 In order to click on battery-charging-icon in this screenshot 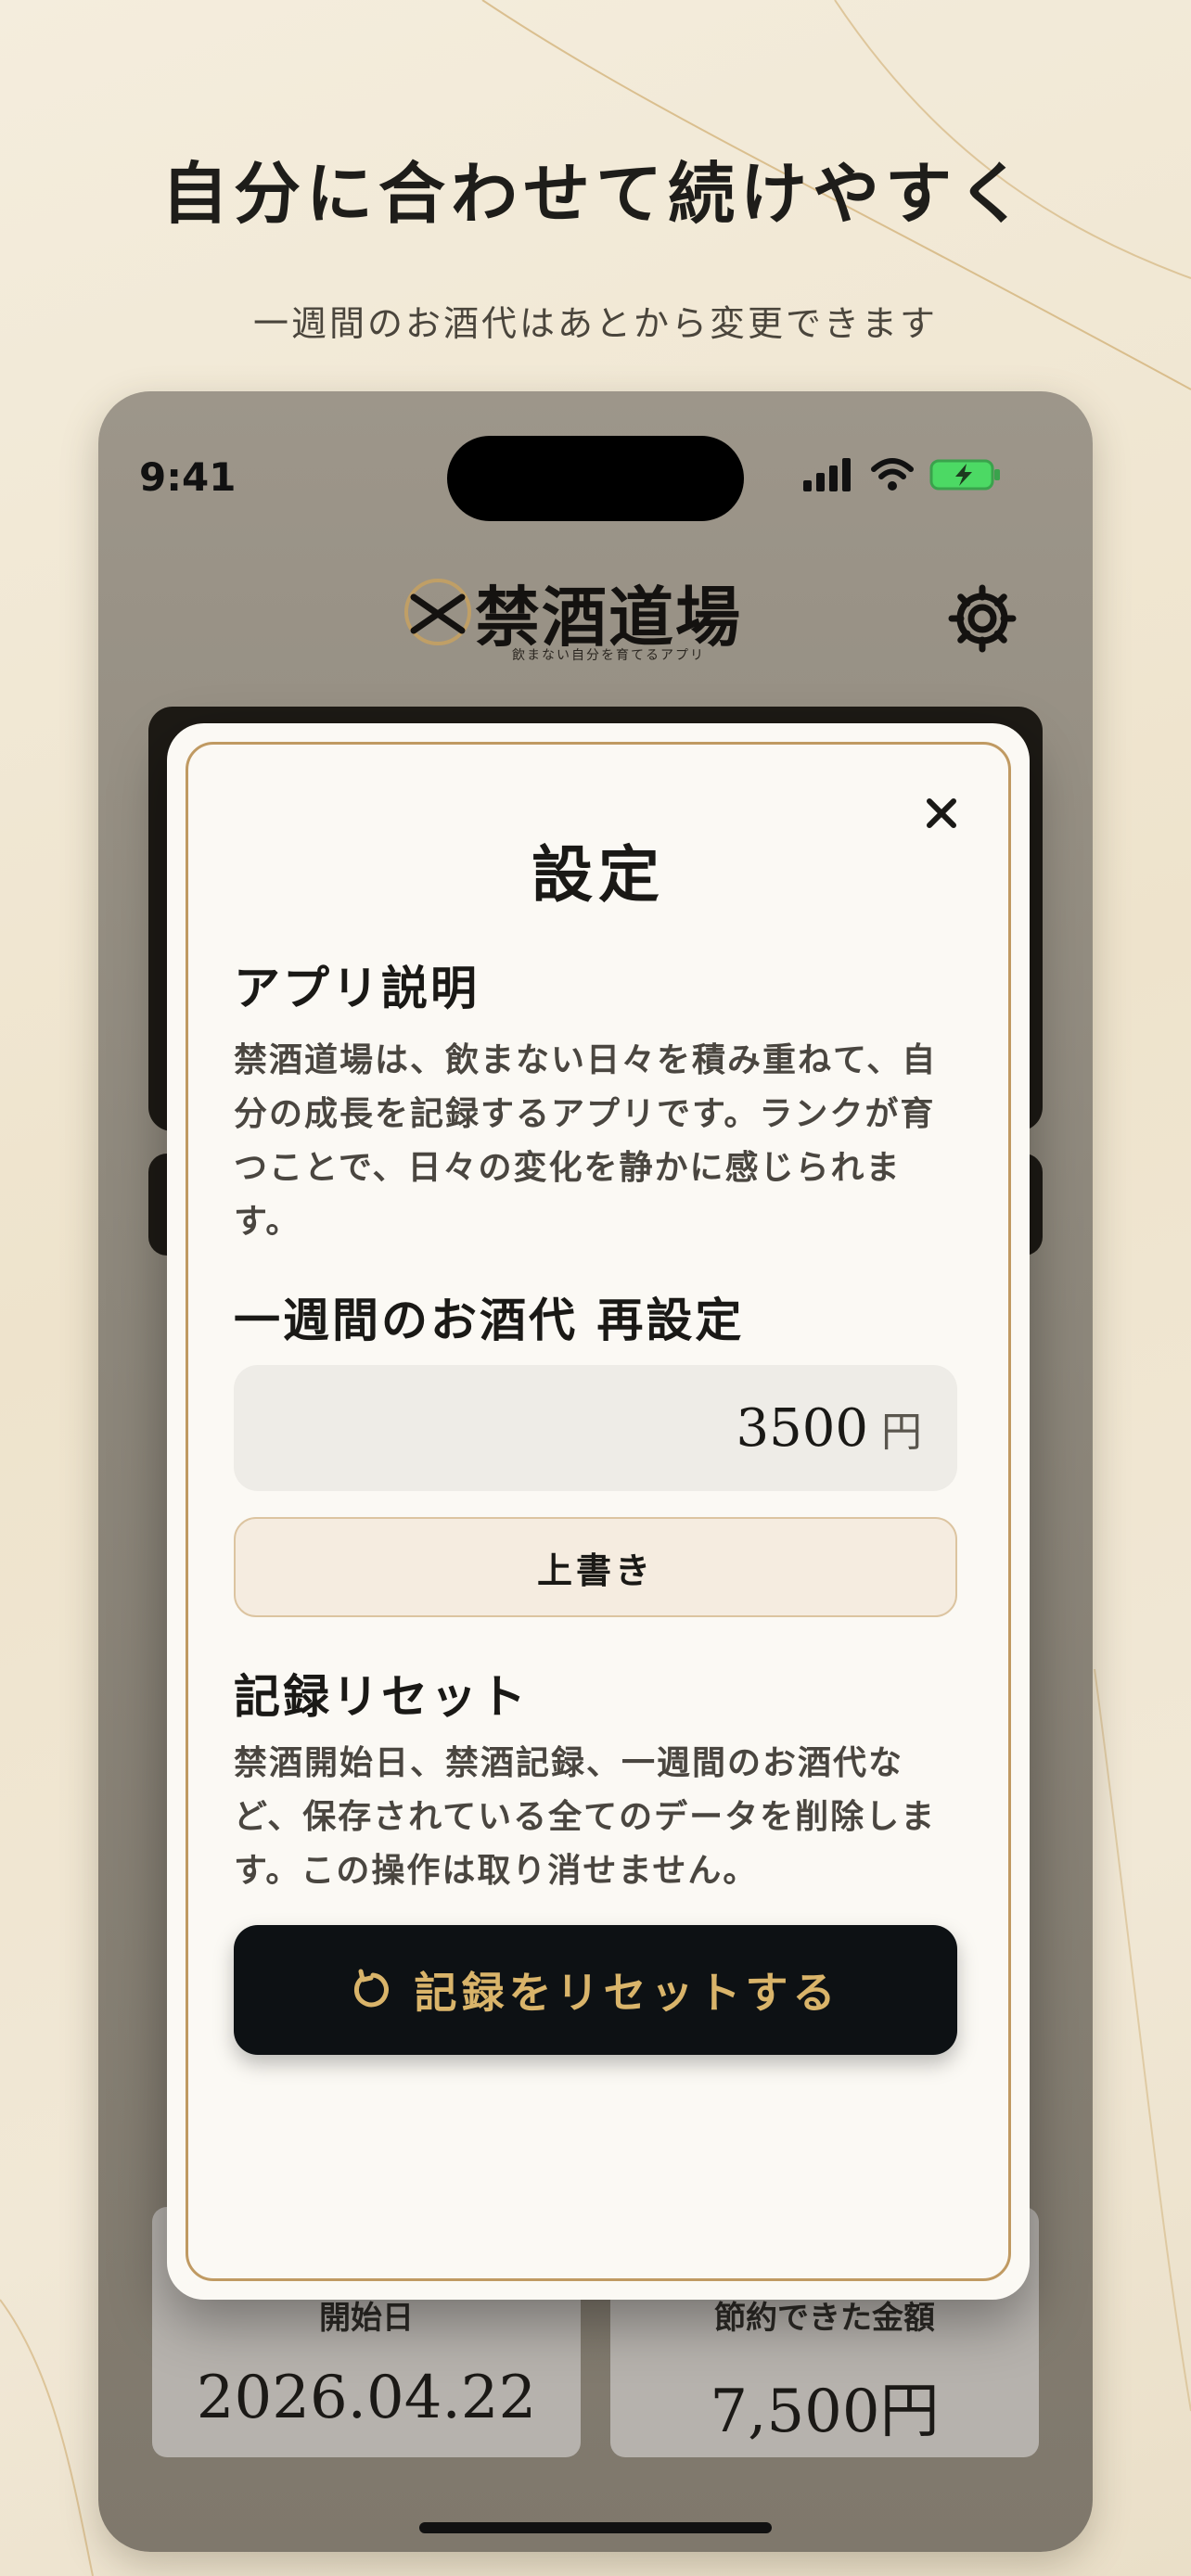, I will do `click(964, 475)`.